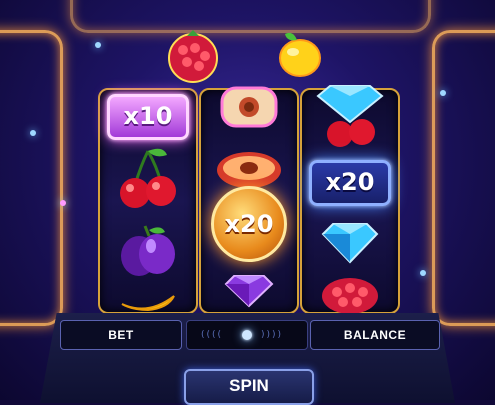 The width and height of the screenshot is (495, 405). What do you see at coordinates (212, 335) in the screenshot?
I see `ripple-left: ((((` at bounding box center [212, 335].